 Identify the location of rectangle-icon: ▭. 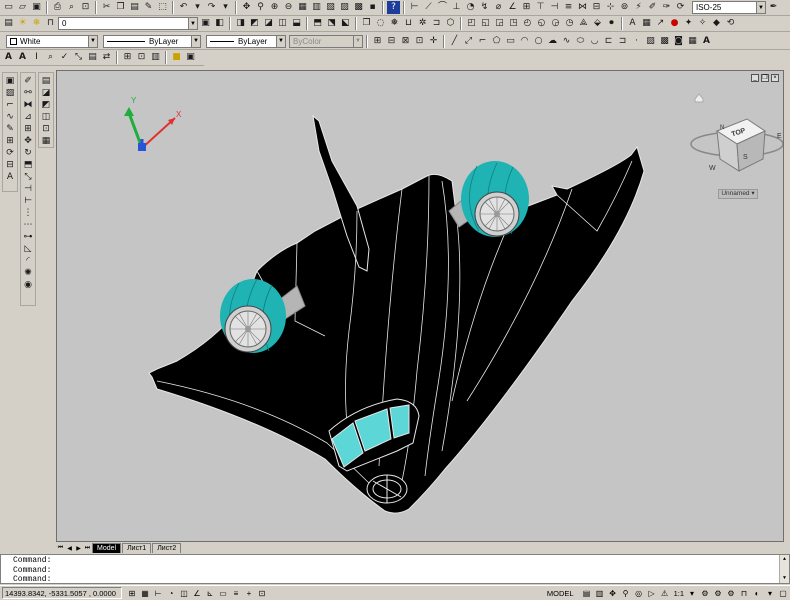
(510, 41).